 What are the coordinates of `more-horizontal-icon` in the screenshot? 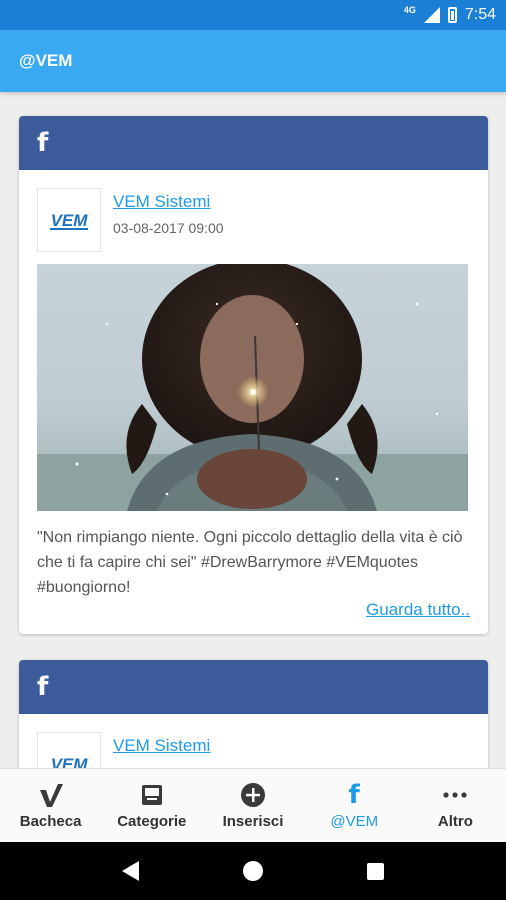 It's located at (455, 795).